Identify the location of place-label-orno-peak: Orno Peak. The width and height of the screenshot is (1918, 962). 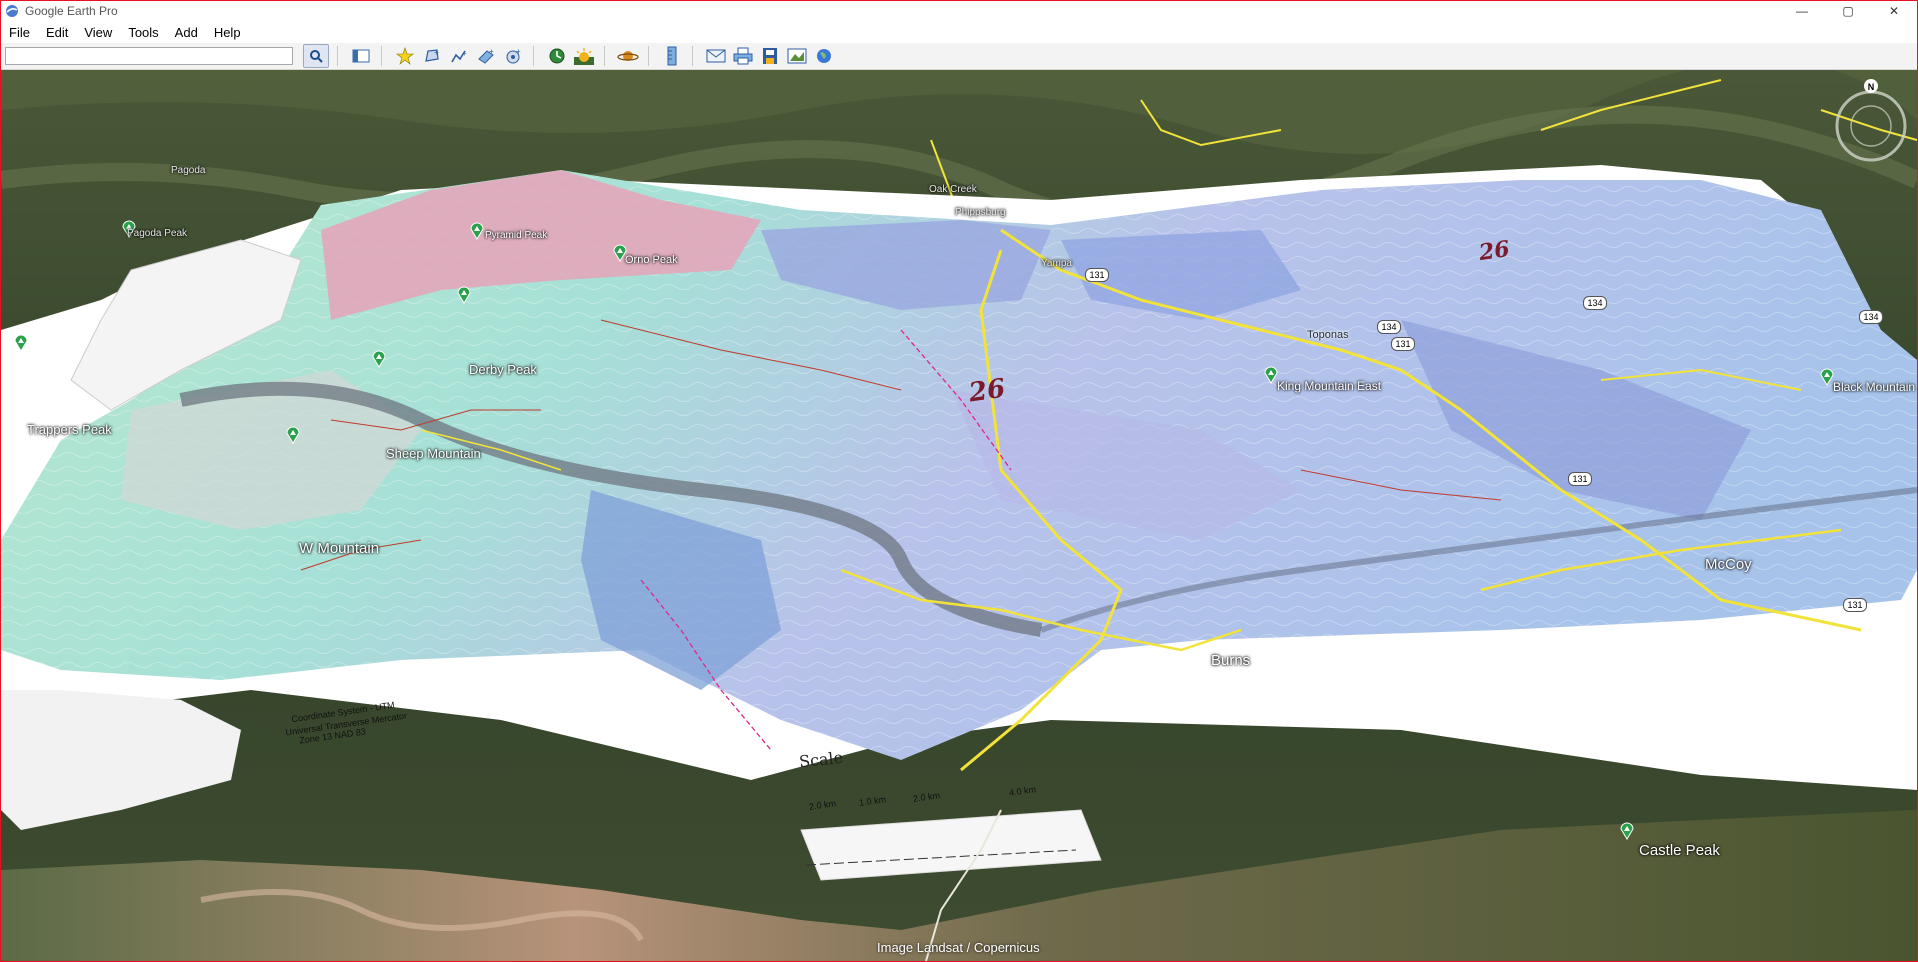
(651, 260).